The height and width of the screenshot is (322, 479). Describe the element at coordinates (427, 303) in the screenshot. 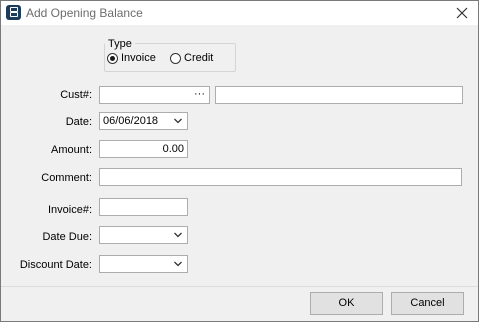

I see `cancel-button: Cancel` at that location.